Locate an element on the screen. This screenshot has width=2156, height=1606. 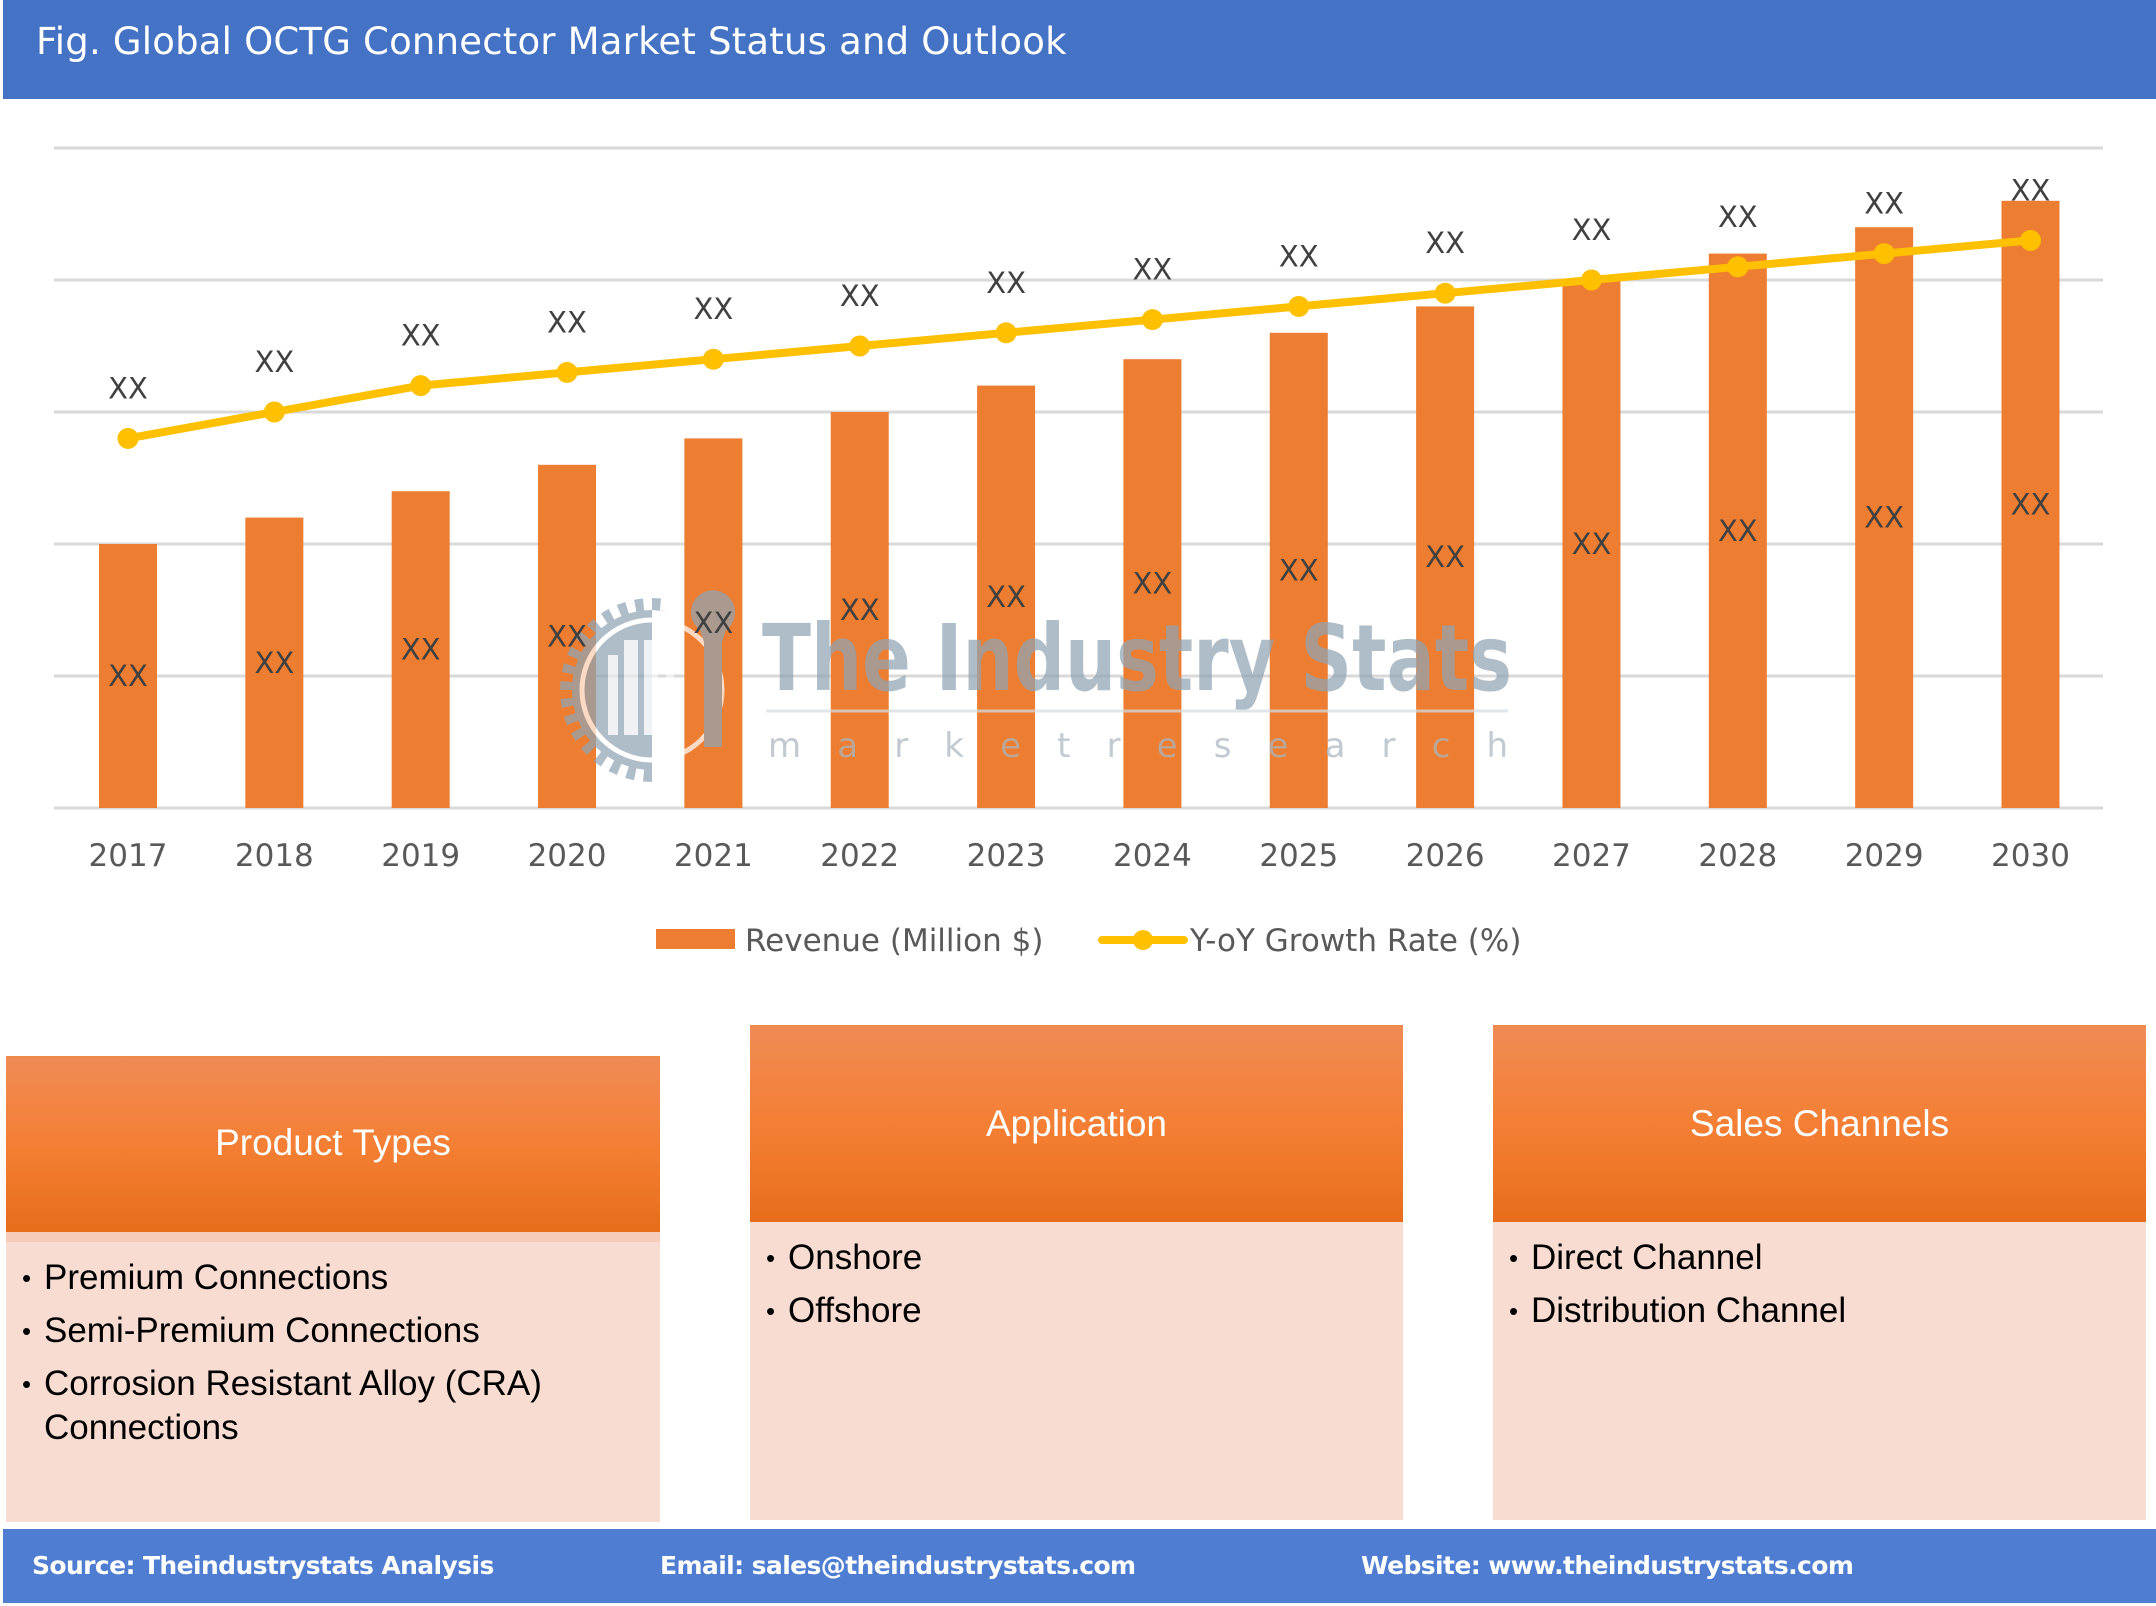
list-item: • Distribution Channel is located at coordinates (1819, 1311).